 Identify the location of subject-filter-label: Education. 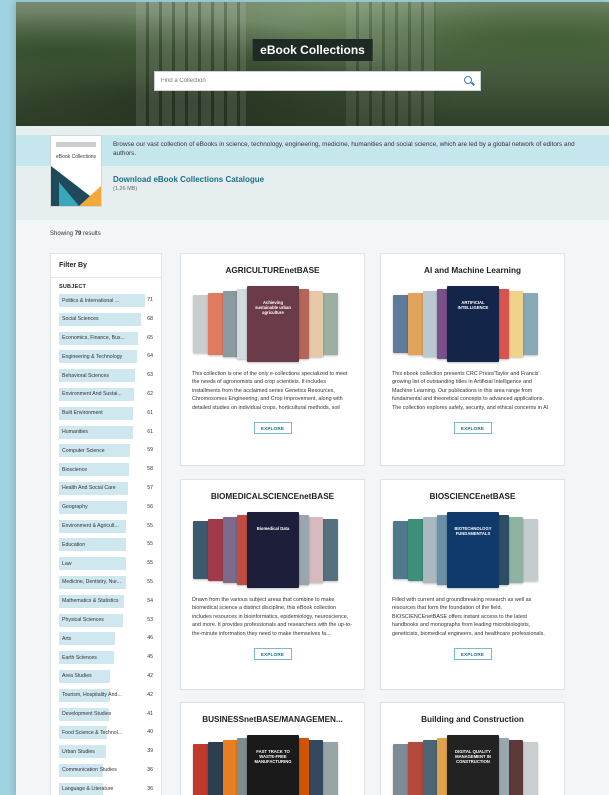
(74, 544).